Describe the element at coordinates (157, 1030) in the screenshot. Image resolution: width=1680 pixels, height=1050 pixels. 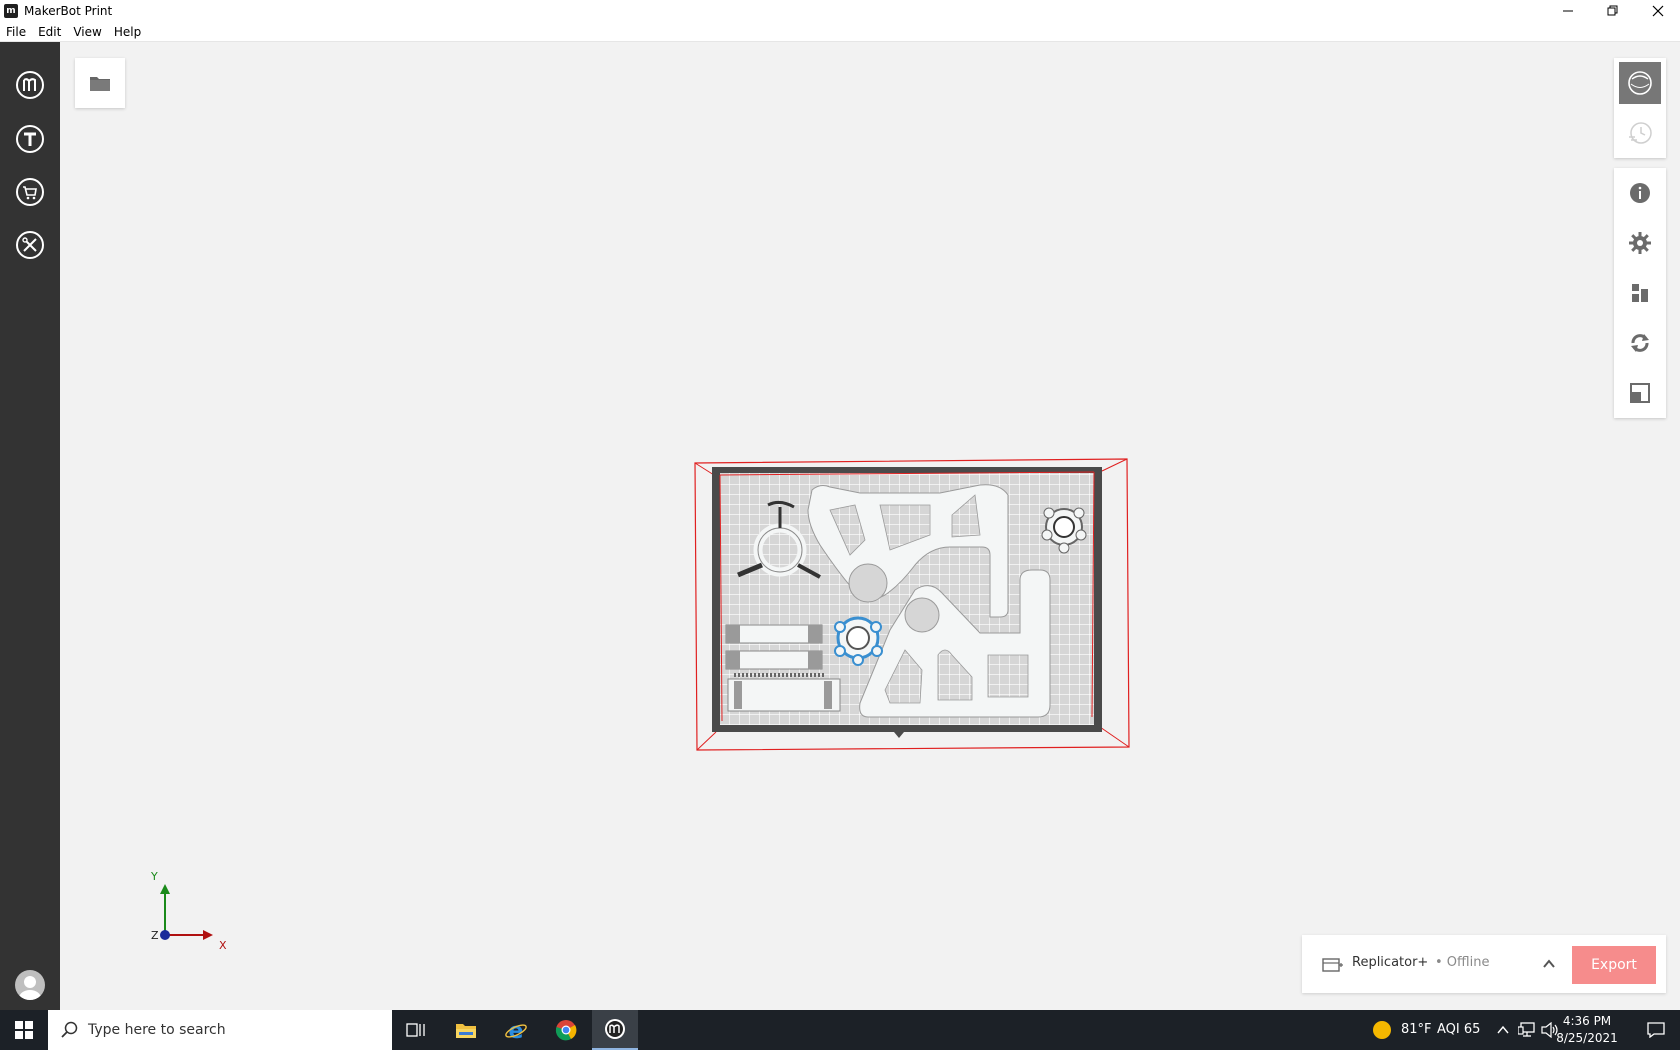
I see `search-placeholder: Type here to search` at that location.